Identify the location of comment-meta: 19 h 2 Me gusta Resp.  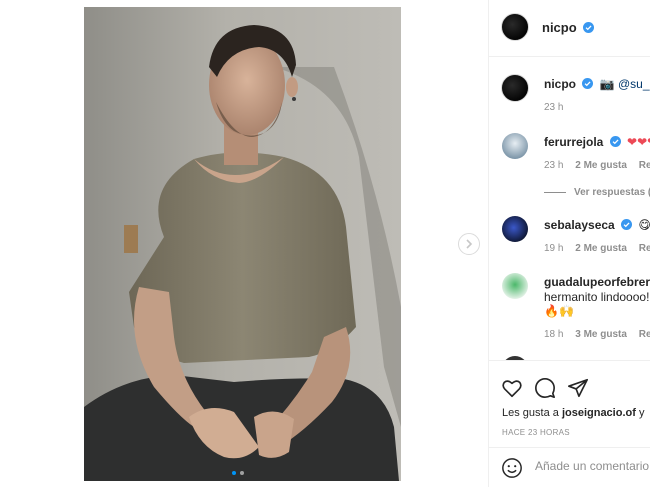
(597, 248).